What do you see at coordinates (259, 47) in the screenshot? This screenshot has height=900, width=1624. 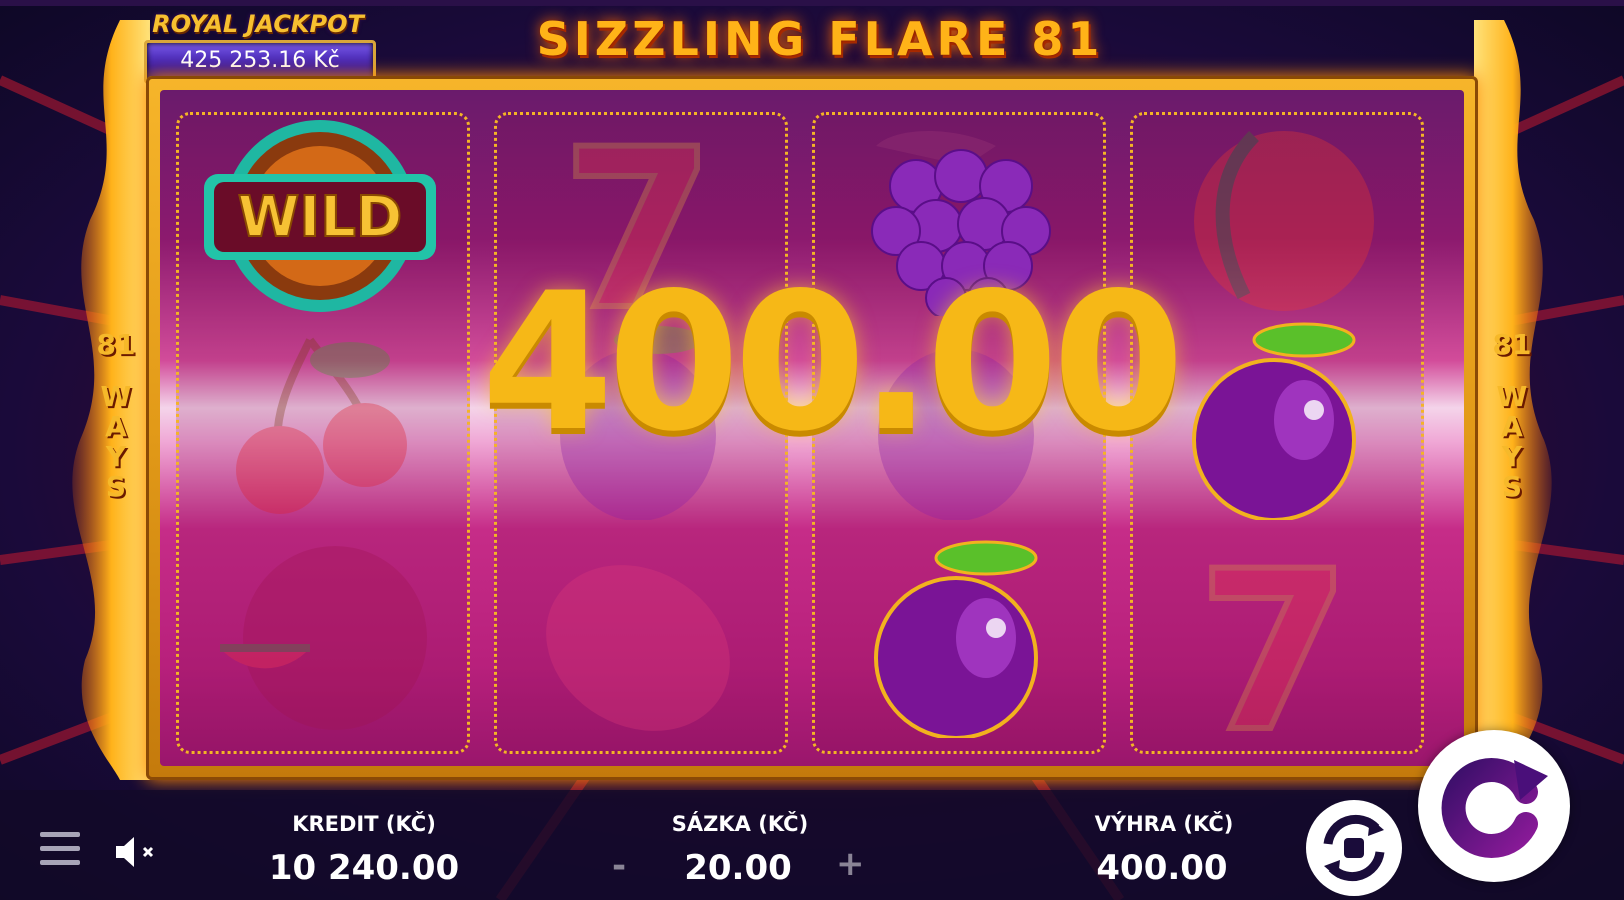 I see `royal-jackpot-panel: ROYAL JACKPOT 425 253.16 Kč` at bounding box center [259, 47].